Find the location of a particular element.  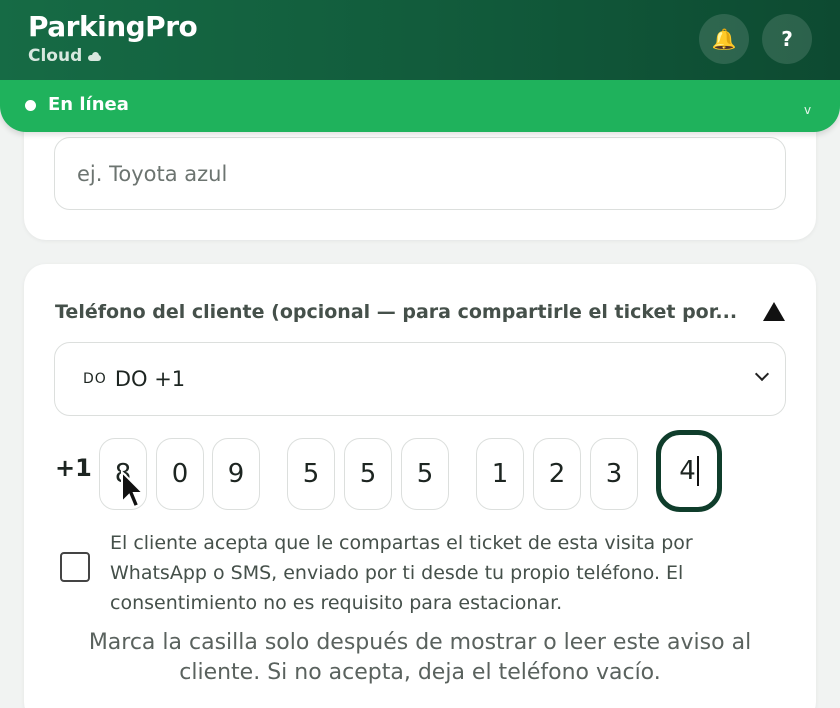

consent-checkbox is located at coordinates (75, 567).